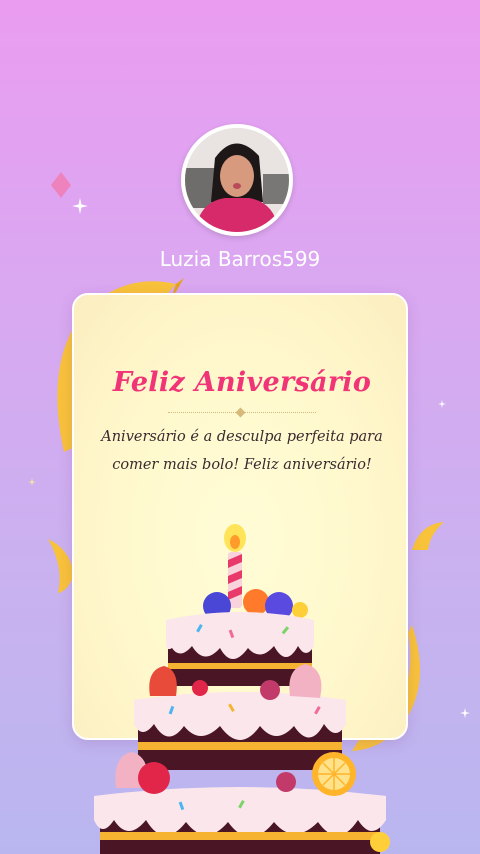  Describe the element at coordinates (235, 566) in the screenshot. I see `candle-icon` at that location.